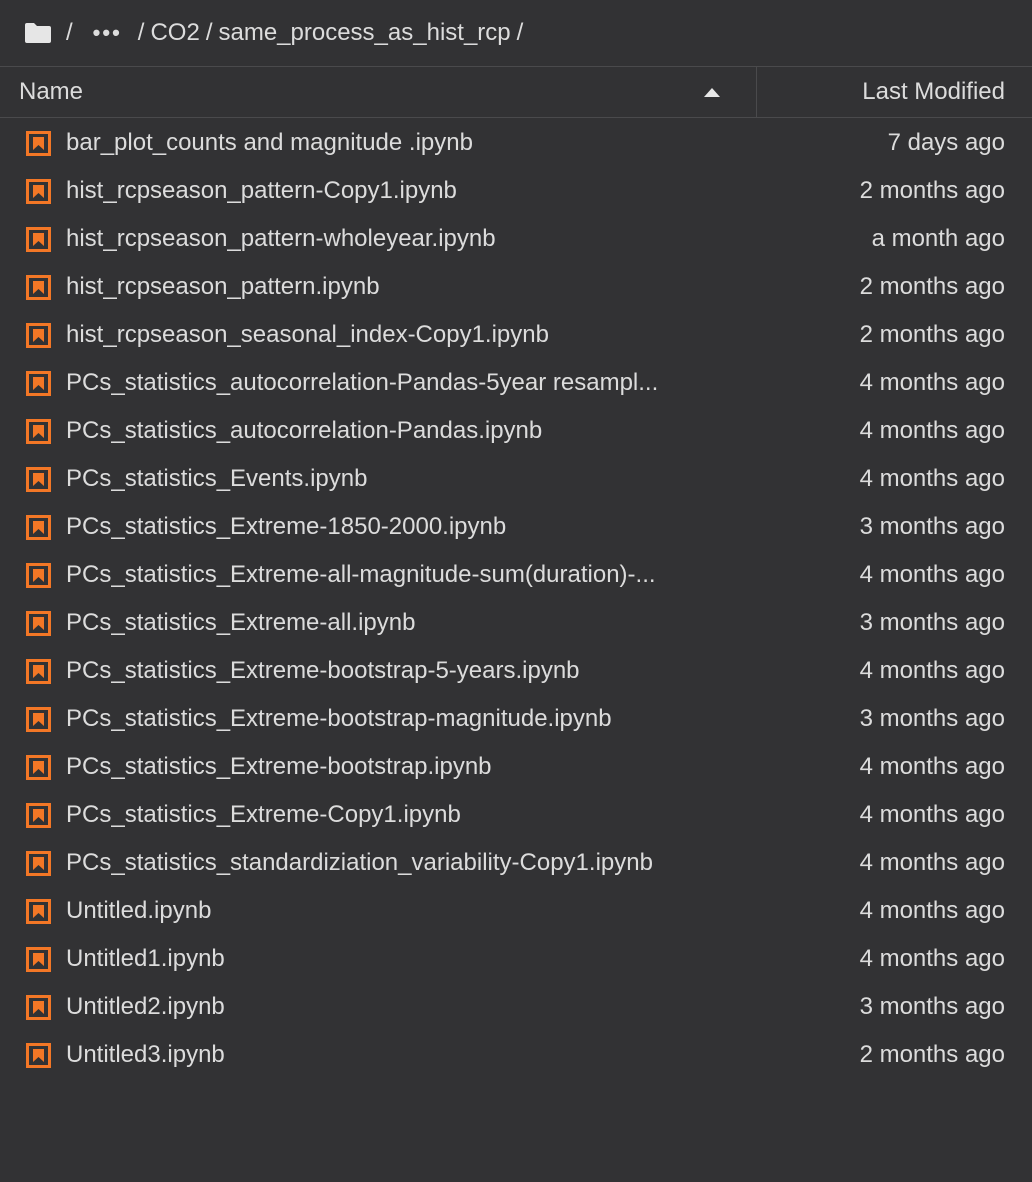 The width and height of the screenshot is (1032, 1182). Describe the element at coordinates (516, 1007) in the screenshot. I see `list-item: Untitled2.ipynb 3 months ago` at that location.